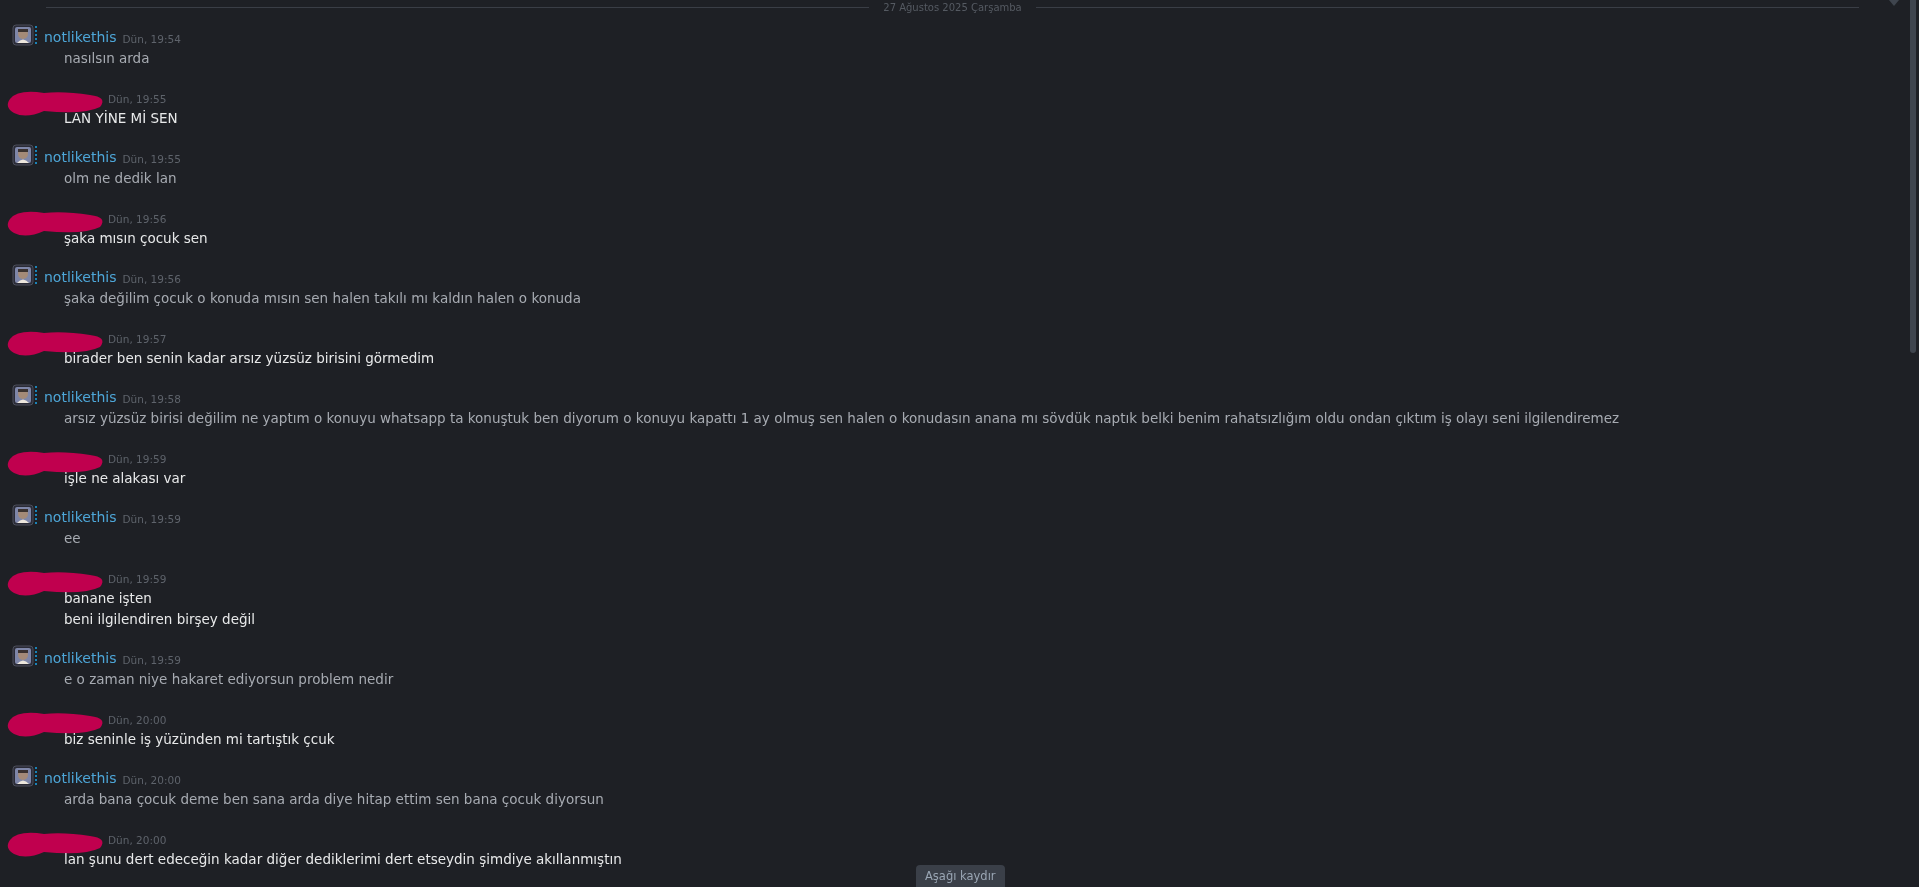  I want to click on message-text: e o zaman niye hakaret ediyorsun problem nedir, so click(229, 679).